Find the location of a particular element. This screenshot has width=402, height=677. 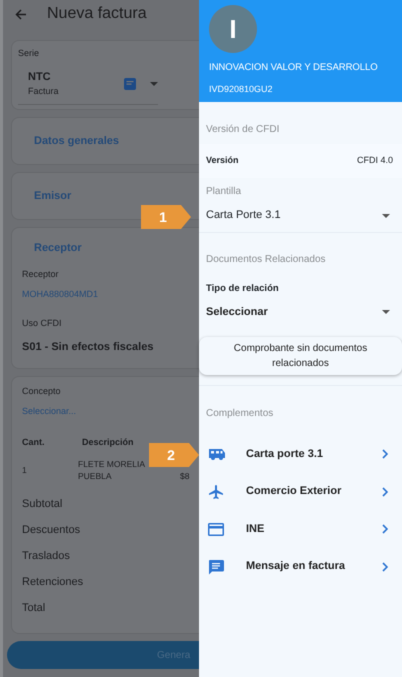

field-label: Plantilla is located at coordinates (224, 192).